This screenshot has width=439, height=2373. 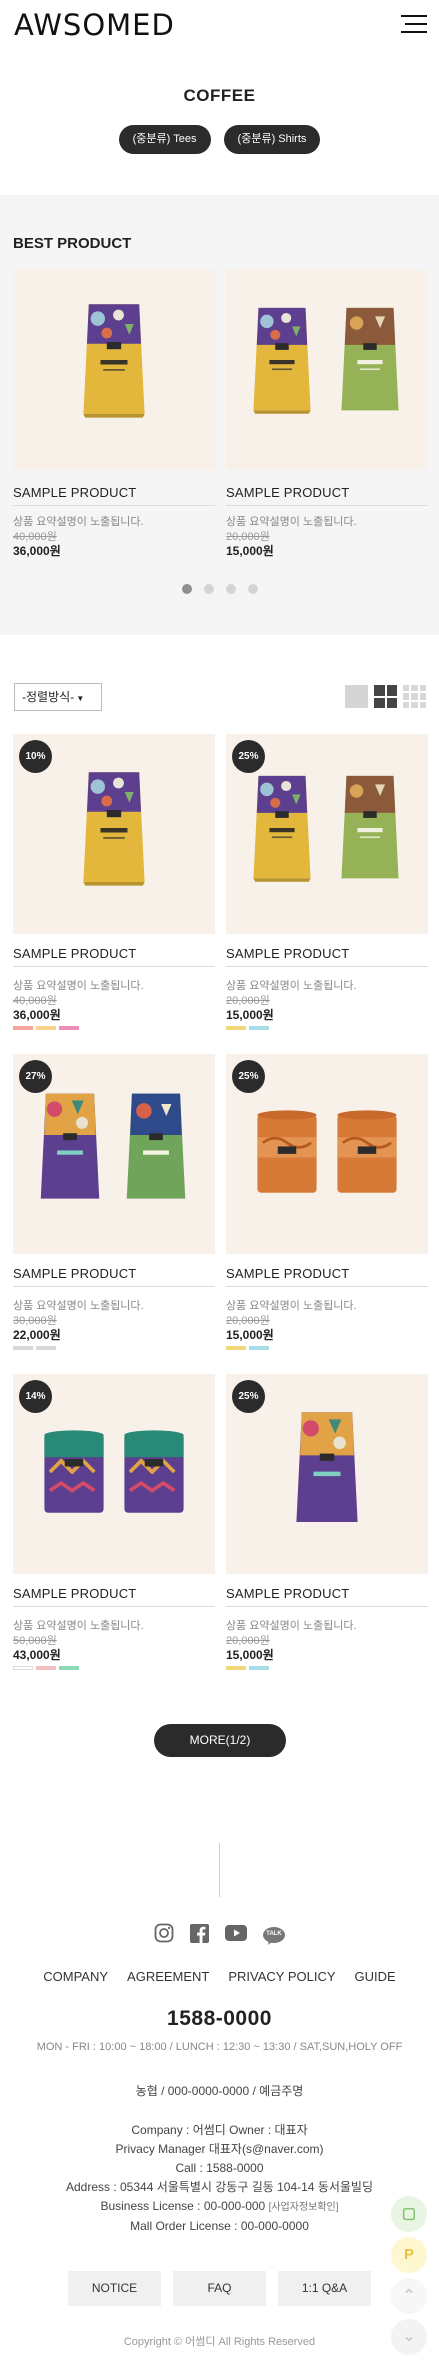 I want to click on product-image-1: 10%, so click(x=114, y=834).